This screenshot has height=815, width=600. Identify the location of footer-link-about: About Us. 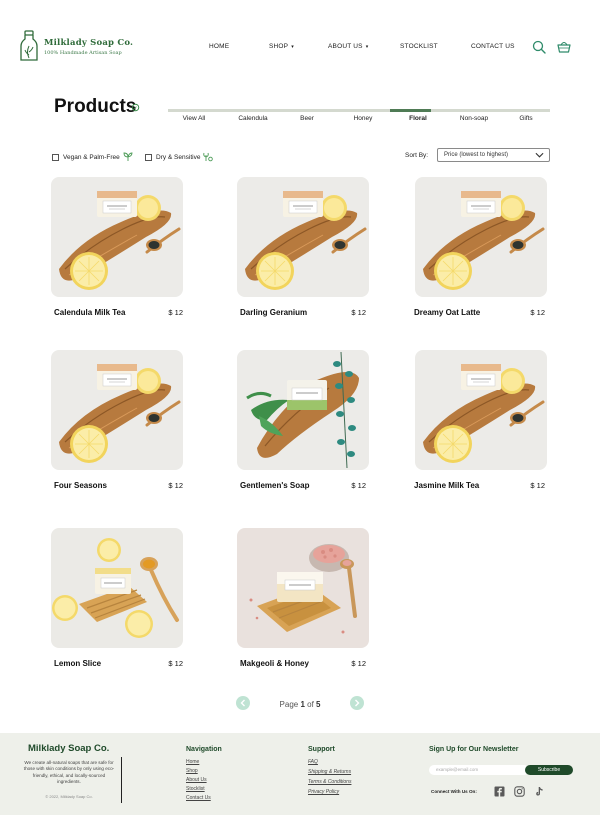
(196, 780).